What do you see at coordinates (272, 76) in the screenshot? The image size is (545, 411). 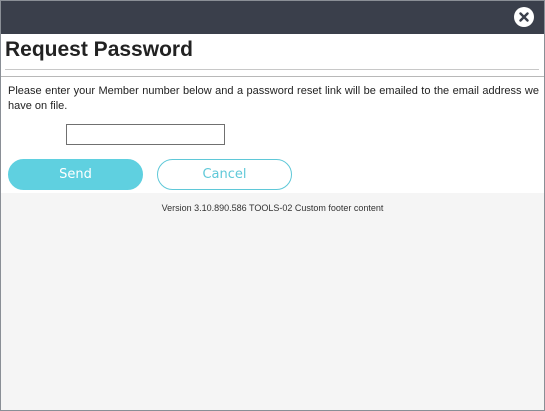 I see `section-divider` at bounding box center [272, 76].